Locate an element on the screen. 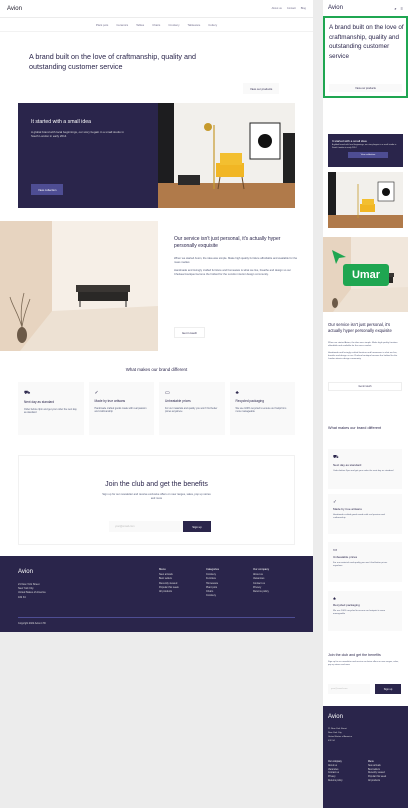  view-collection-button: View collection is located at coordinates (47, 189).